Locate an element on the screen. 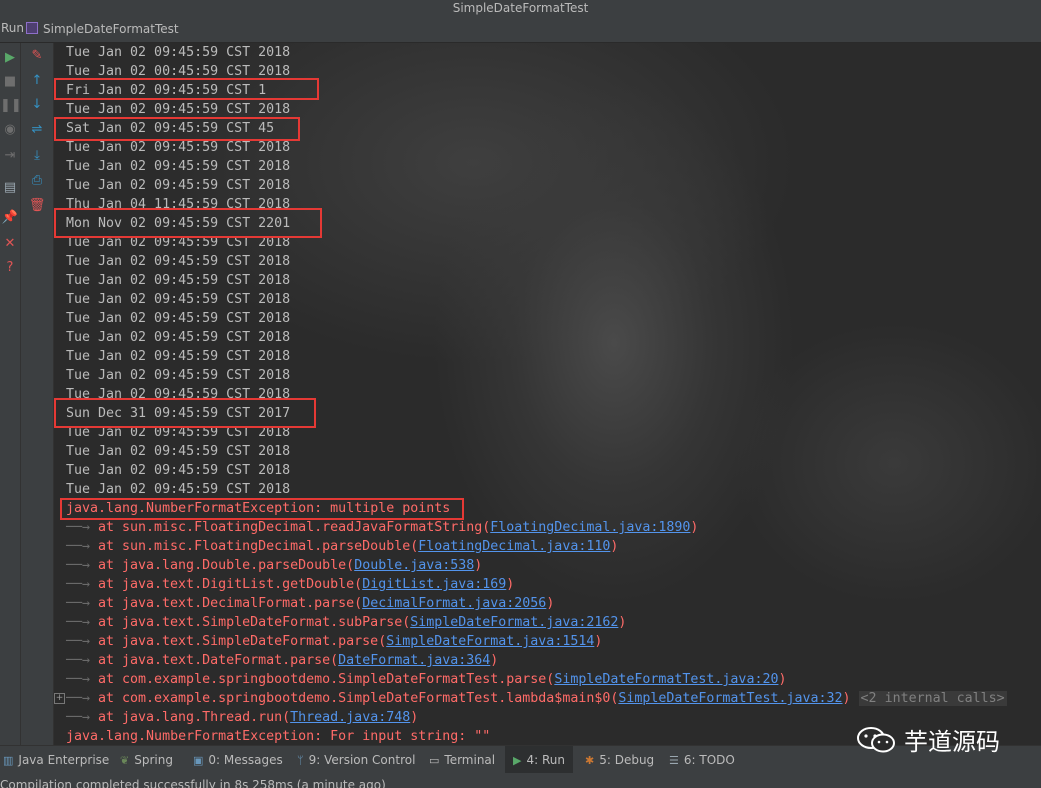 This screenshot has width=1041, height=788. source-link: Double.java:538 is located at coordinates (414, 565).